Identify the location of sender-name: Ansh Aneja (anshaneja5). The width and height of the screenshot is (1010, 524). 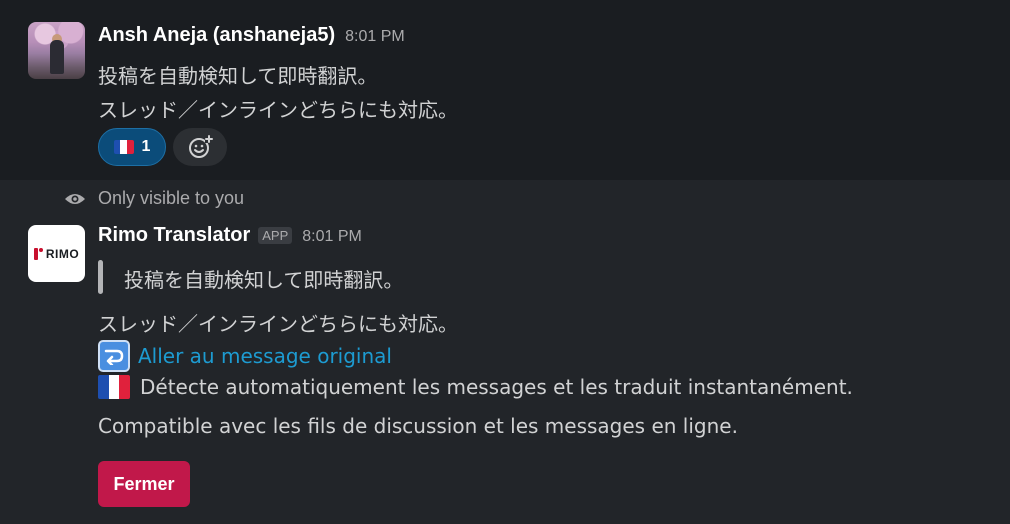
(216, 35).